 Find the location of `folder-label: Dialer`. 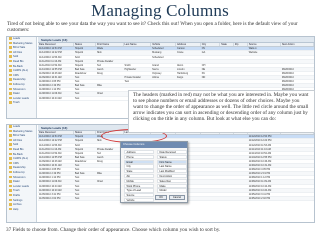

folder-label: Dialer is located at coordinates (16, 94).